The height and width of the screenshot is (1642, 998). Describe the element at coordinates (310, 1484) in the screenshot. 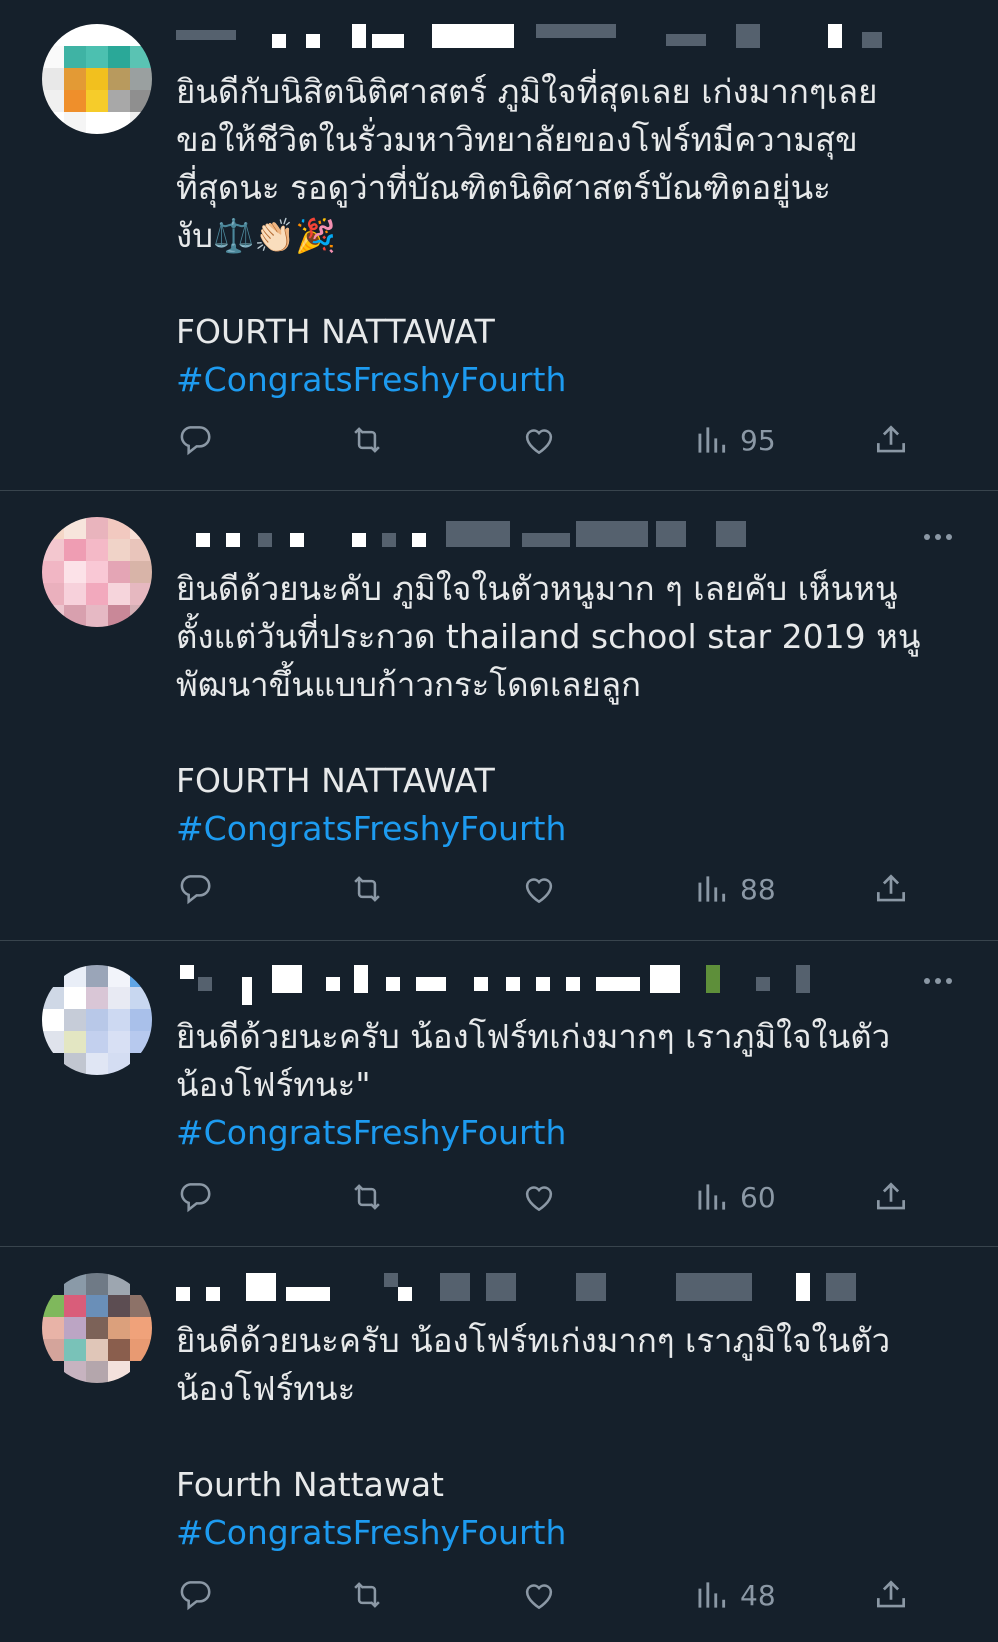

I see `tweet-text-line: Fourth Nattawat` at that location.